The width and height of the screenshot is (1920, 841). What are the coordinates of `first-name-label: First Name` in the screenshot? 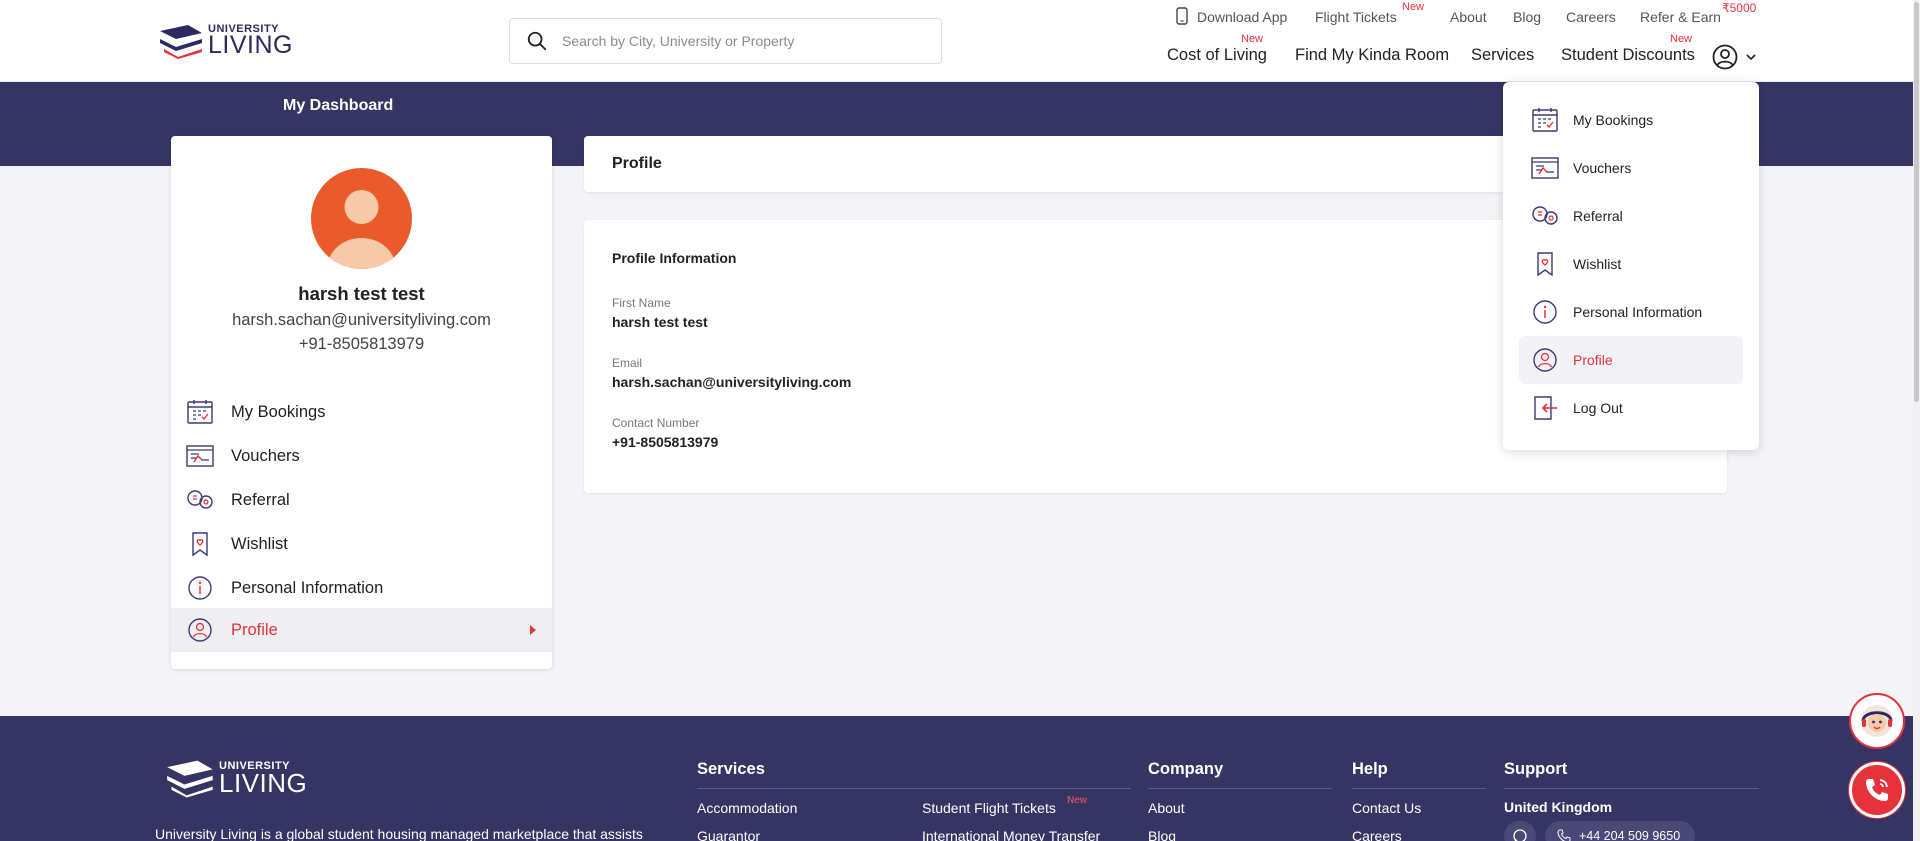 It's located at (641, 303).